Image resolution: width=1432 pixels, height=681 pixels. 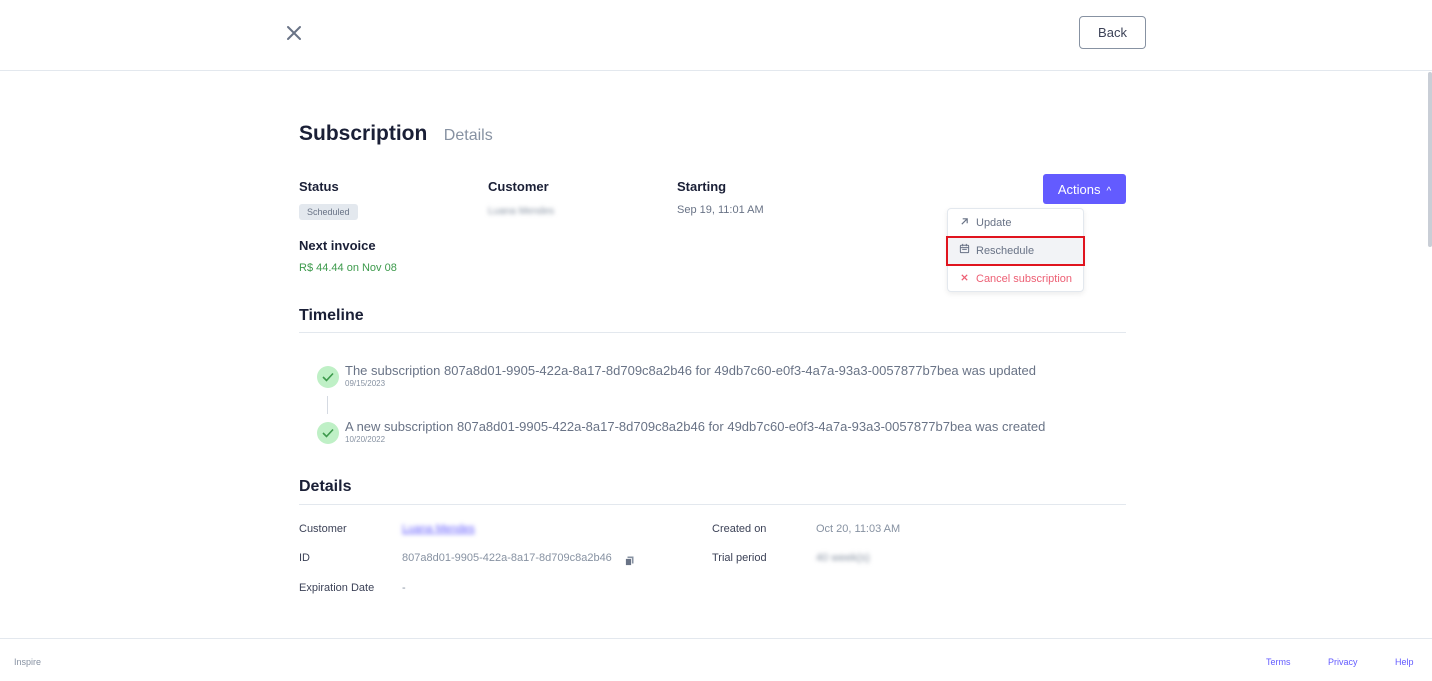 What do you see at coordinates (404, 588) in the screenshot?
I see `details-expiration-value: -` at bounding box center [404, 588].